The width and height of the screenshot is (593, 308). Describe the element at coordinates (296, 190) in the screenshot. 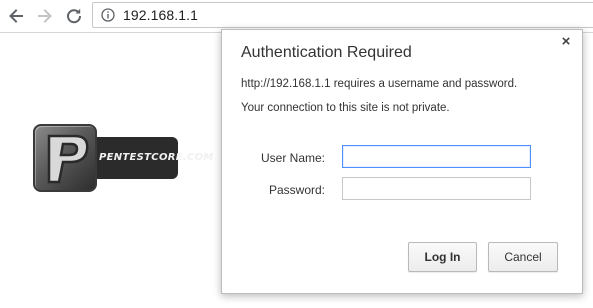

I see `password-label: Password:` at that location.